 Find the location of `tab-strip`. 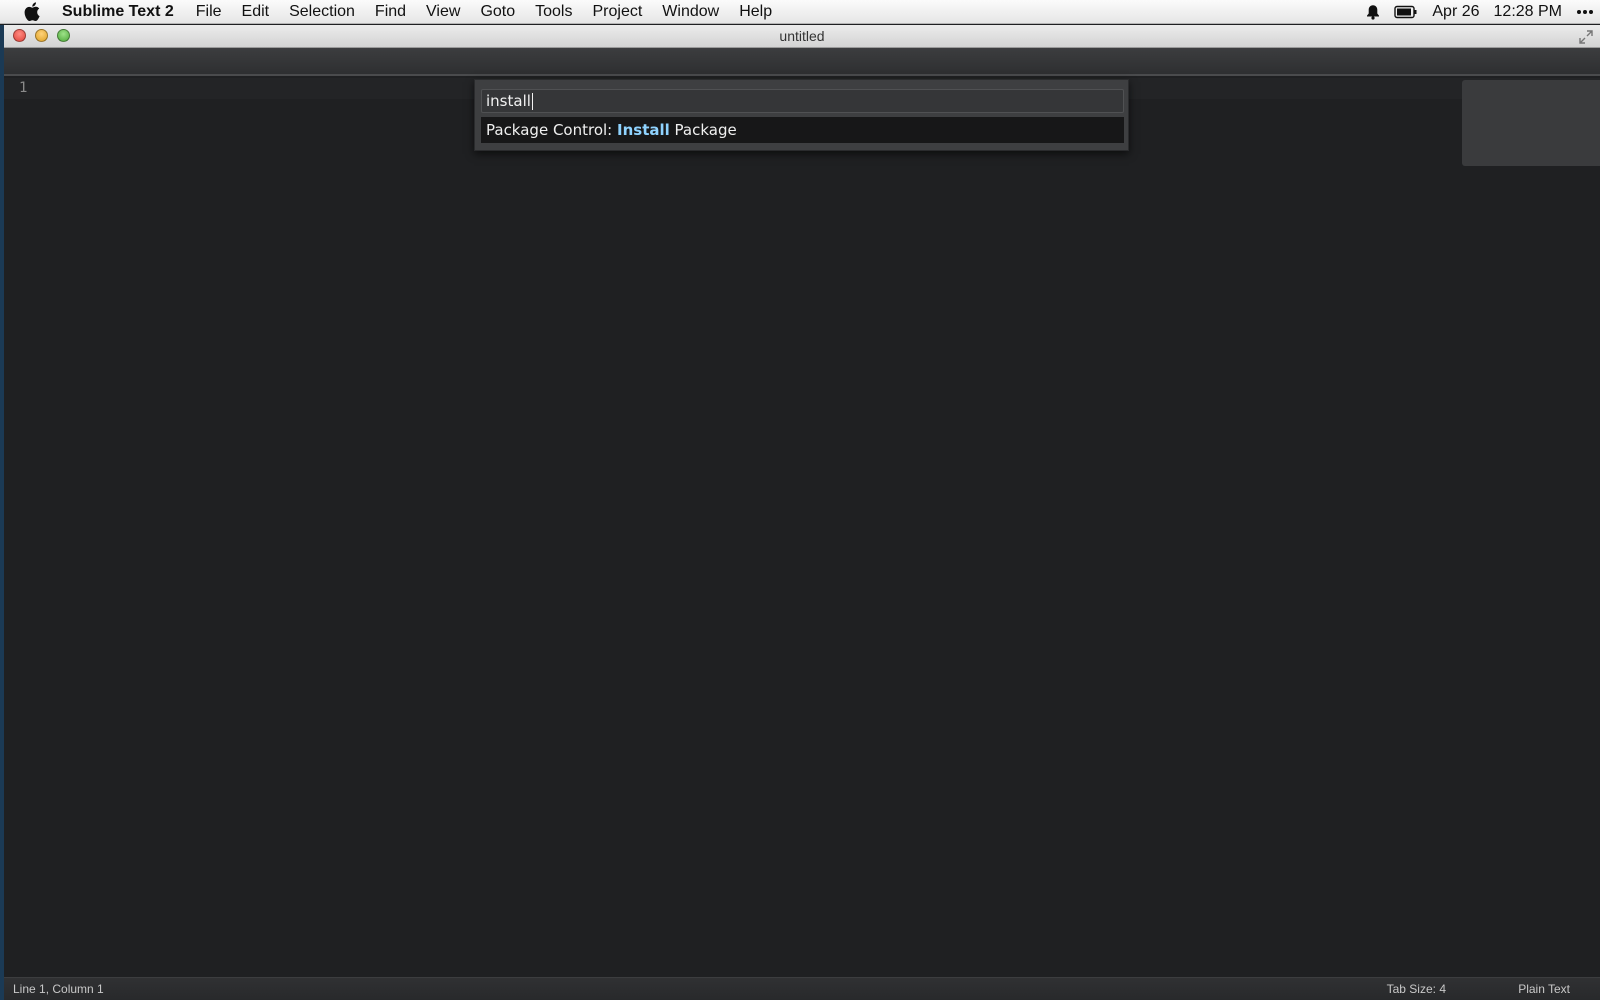

tab-strip is located at coordinates (802, 62).